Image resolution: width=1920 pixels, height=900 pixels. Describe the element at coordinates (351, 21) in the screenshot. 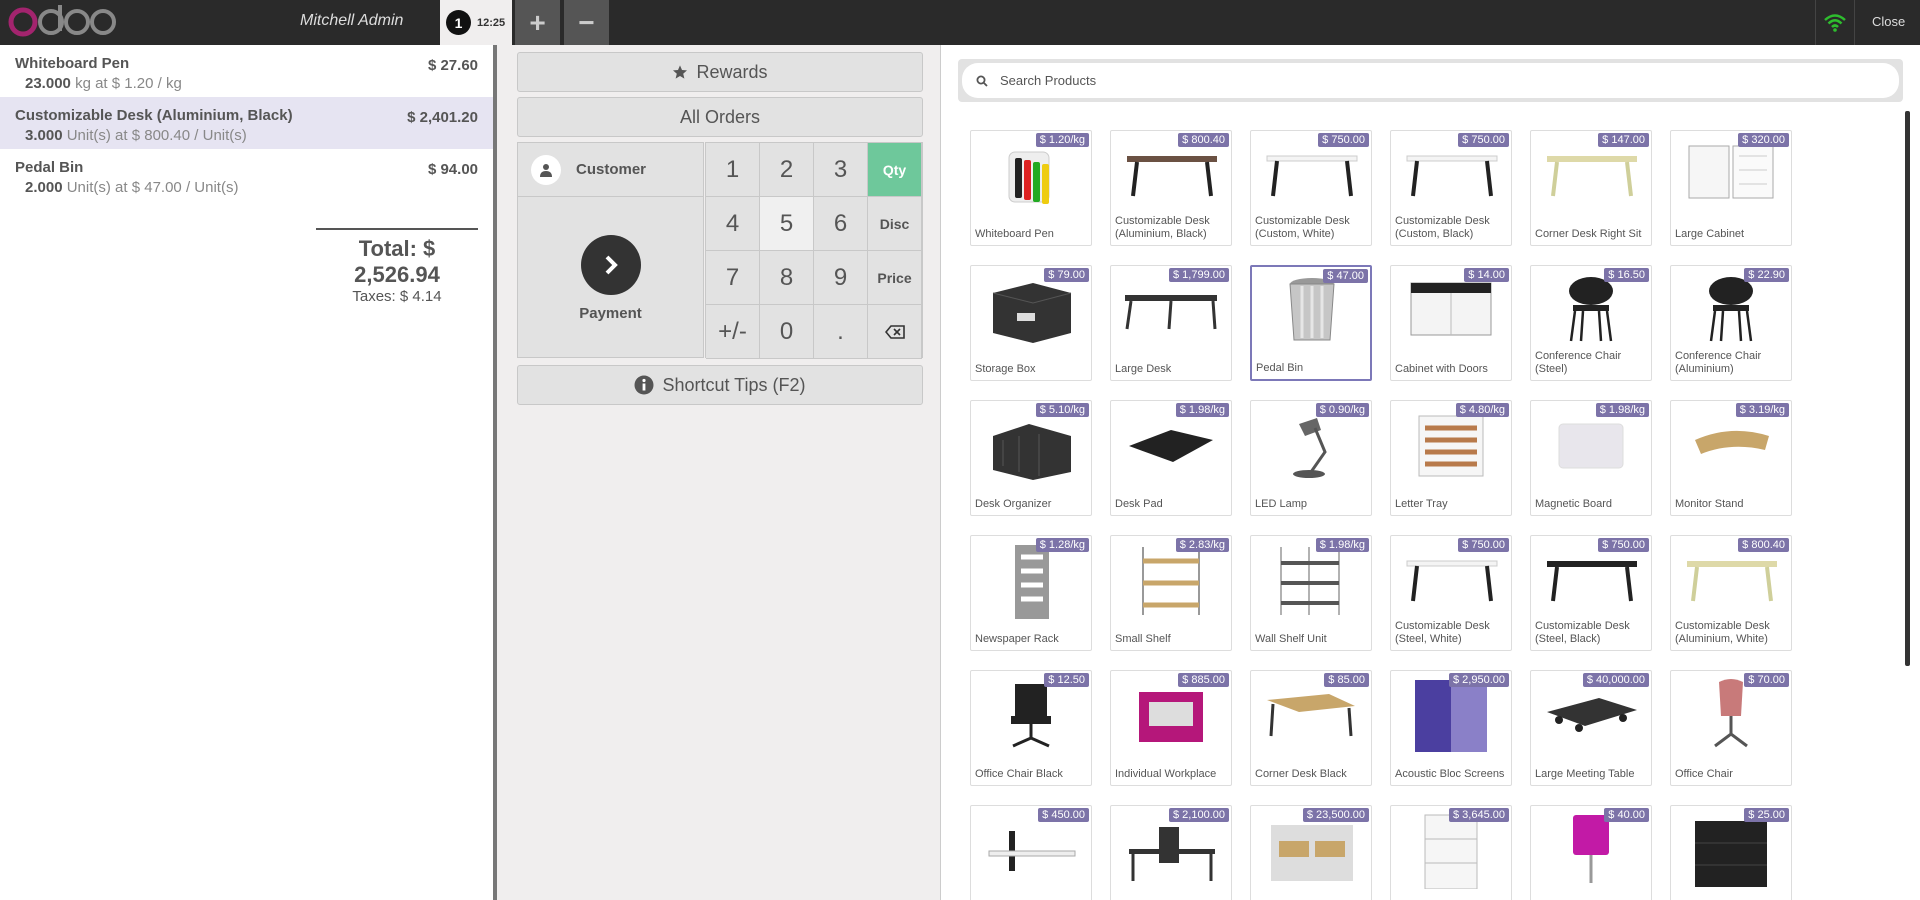

I see `cashier-name: Mitchell Admin` at that location.